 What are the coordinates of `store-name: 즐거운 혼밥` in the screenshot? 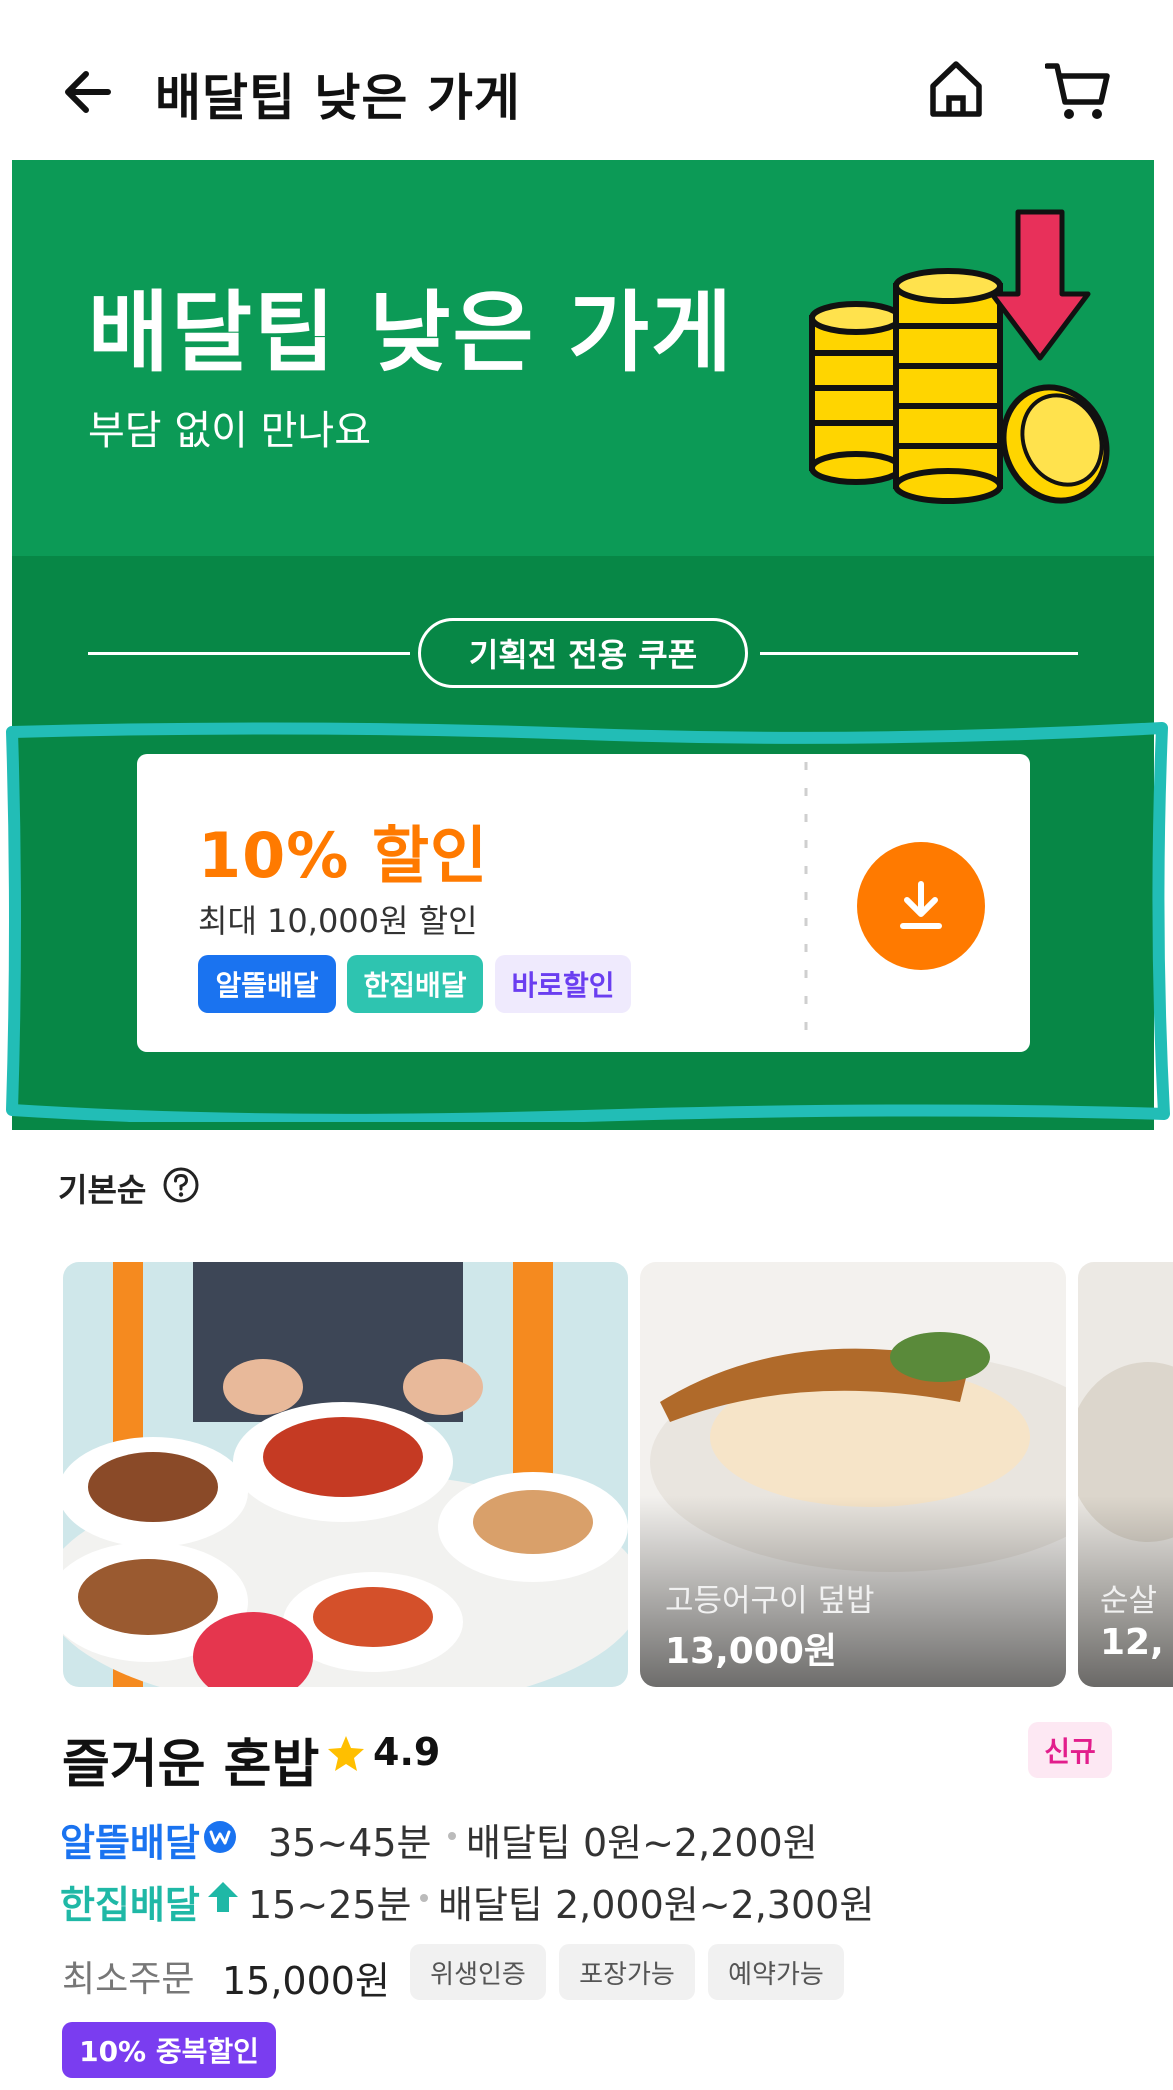 It's located at (190, 1759).